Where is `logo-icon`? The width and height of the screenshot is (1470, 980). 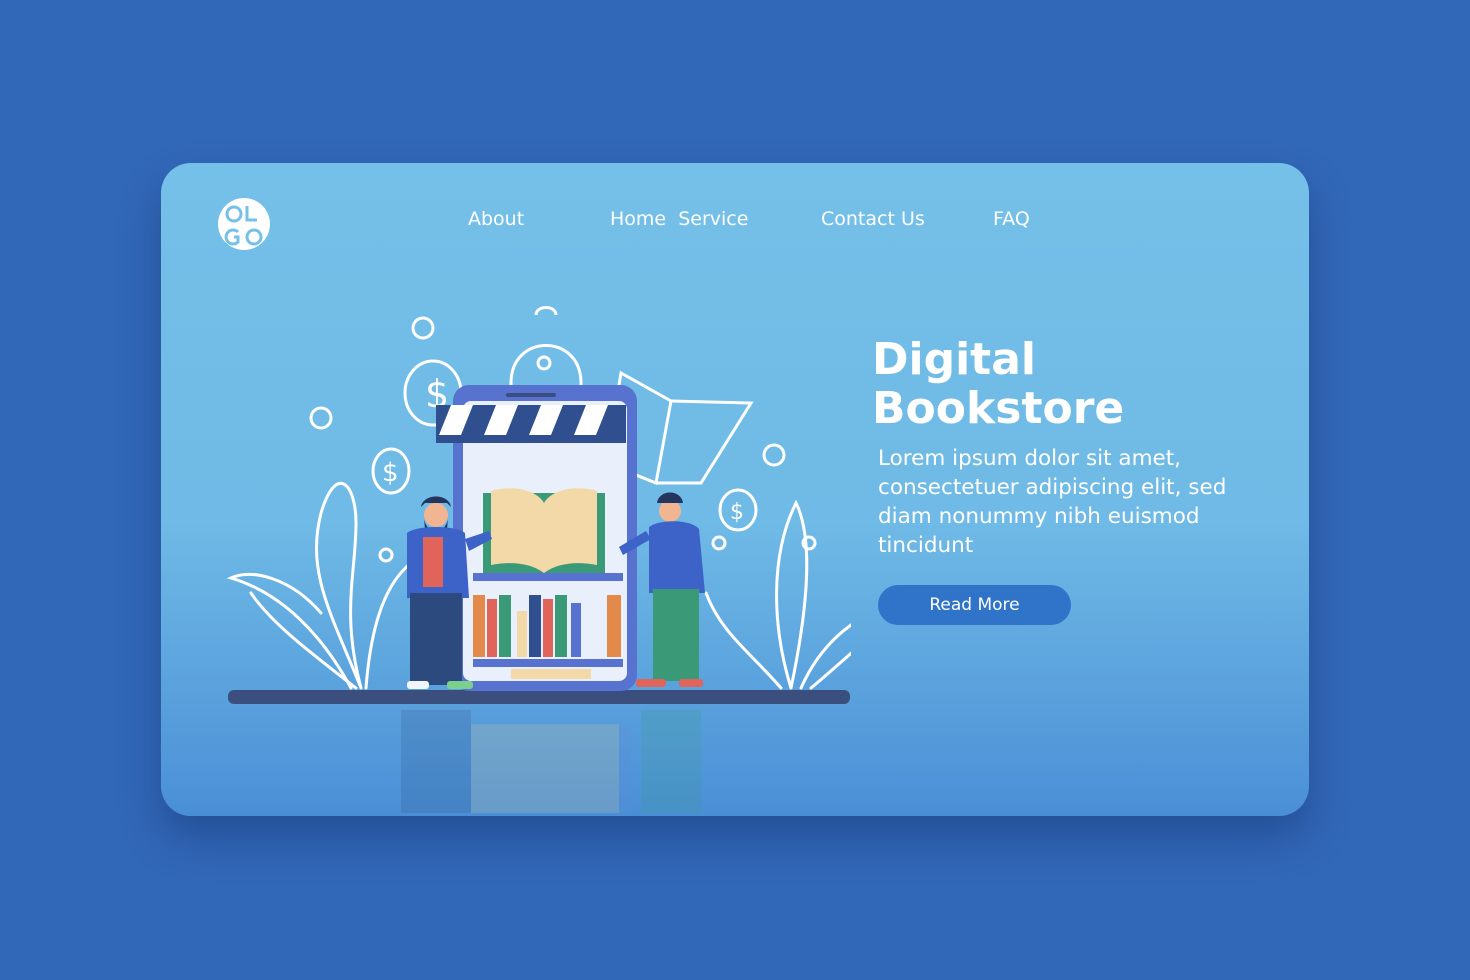 logo-icon is located at coordinates (244, 224).